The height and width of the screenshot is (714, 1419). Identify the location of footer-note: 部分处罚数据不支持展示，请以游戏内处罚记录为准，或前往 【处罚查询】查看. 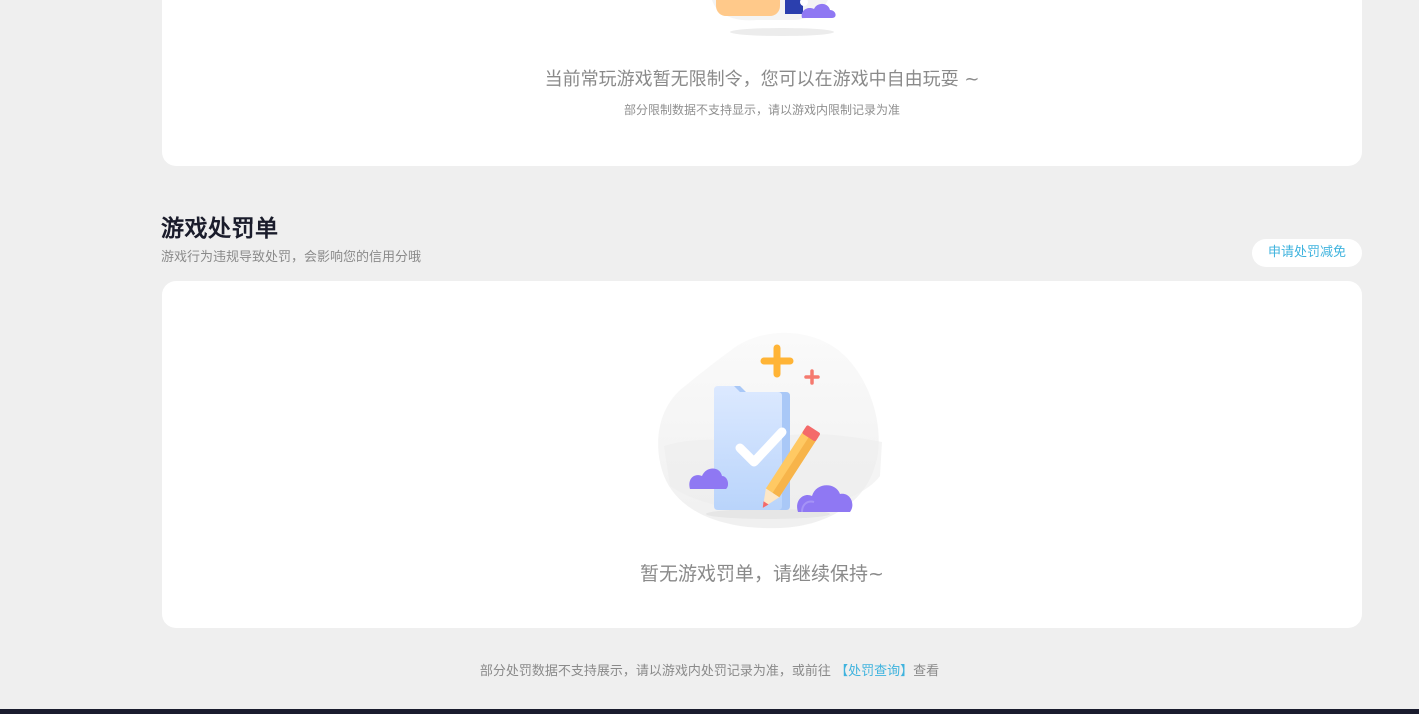
(709, 669).